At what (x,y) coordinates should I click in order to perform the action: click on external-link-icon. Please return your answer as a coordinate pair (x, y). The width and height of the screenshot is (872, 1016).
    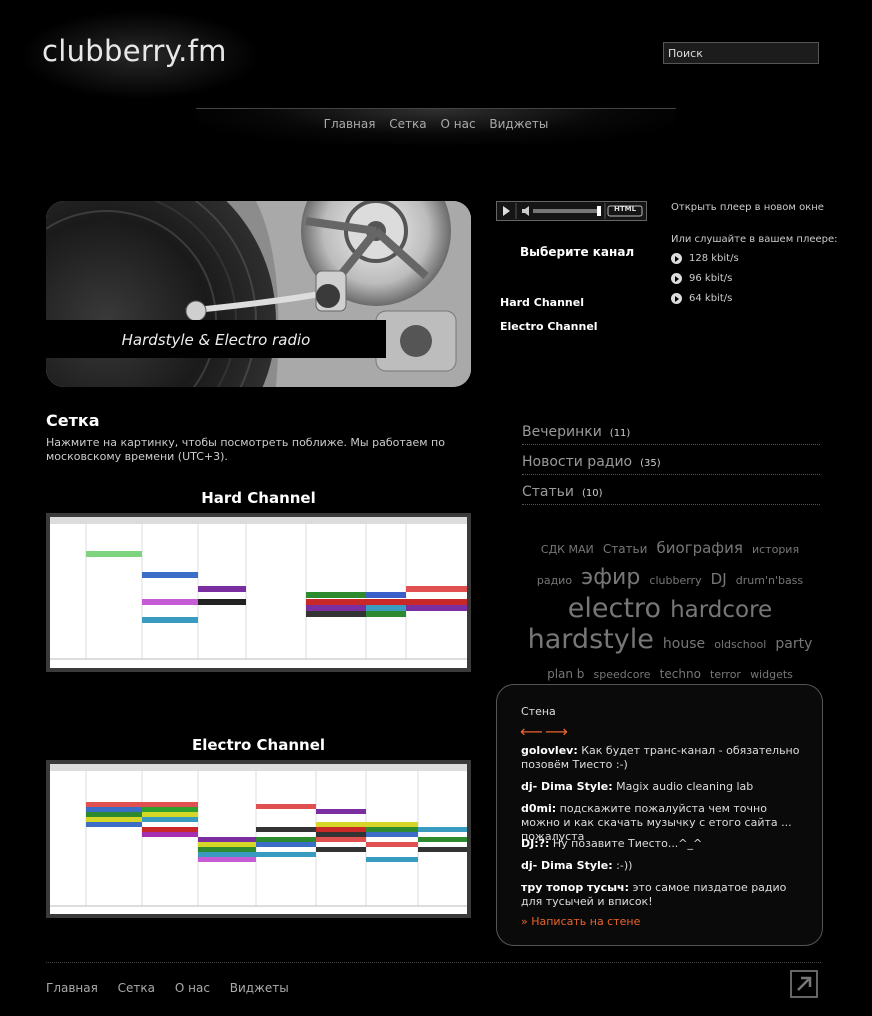
    Looking at the image, I should click on (804, 984).